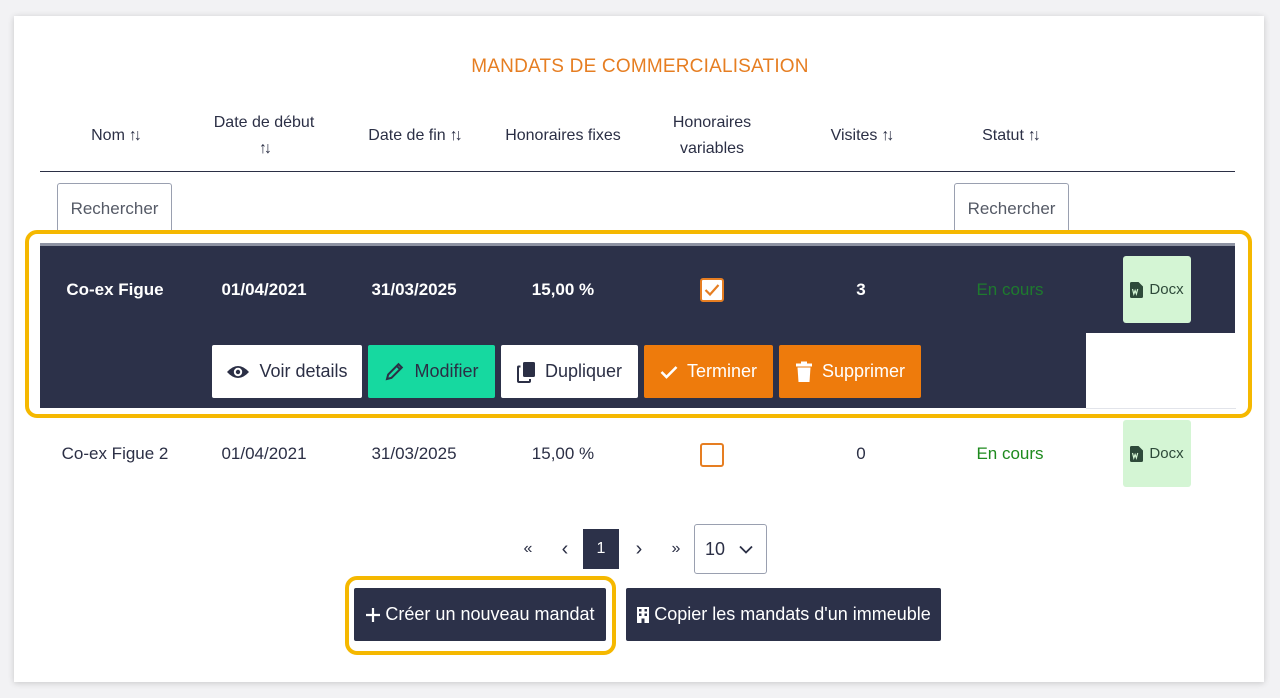  Describe the element at coordinates (639, 549) in the screenshot. I see `next-page-button: ›` at that location.